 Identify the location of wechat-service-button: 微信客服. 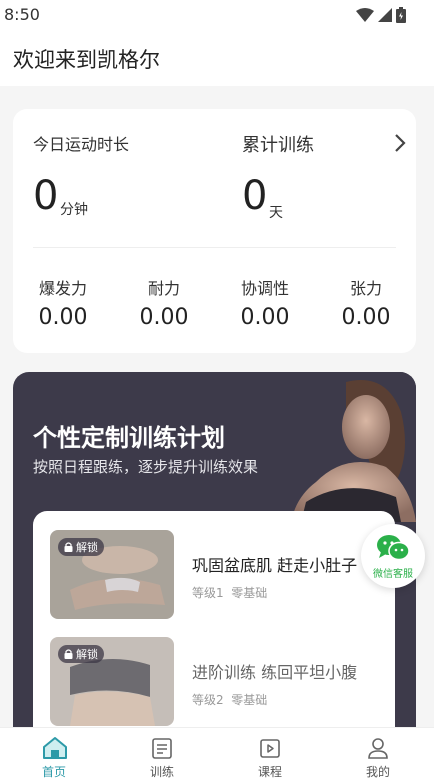
(393, 556).